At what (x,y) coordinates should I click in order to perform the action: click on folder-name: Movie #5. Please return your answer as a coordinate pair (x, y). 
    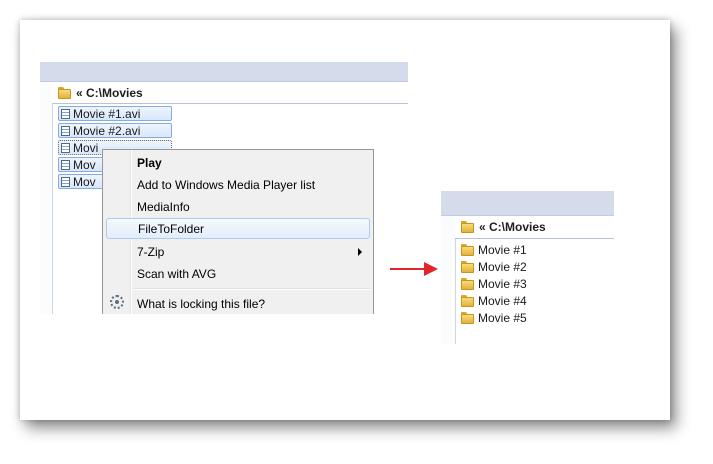
    Looking at the image, I should click on (502, 317).